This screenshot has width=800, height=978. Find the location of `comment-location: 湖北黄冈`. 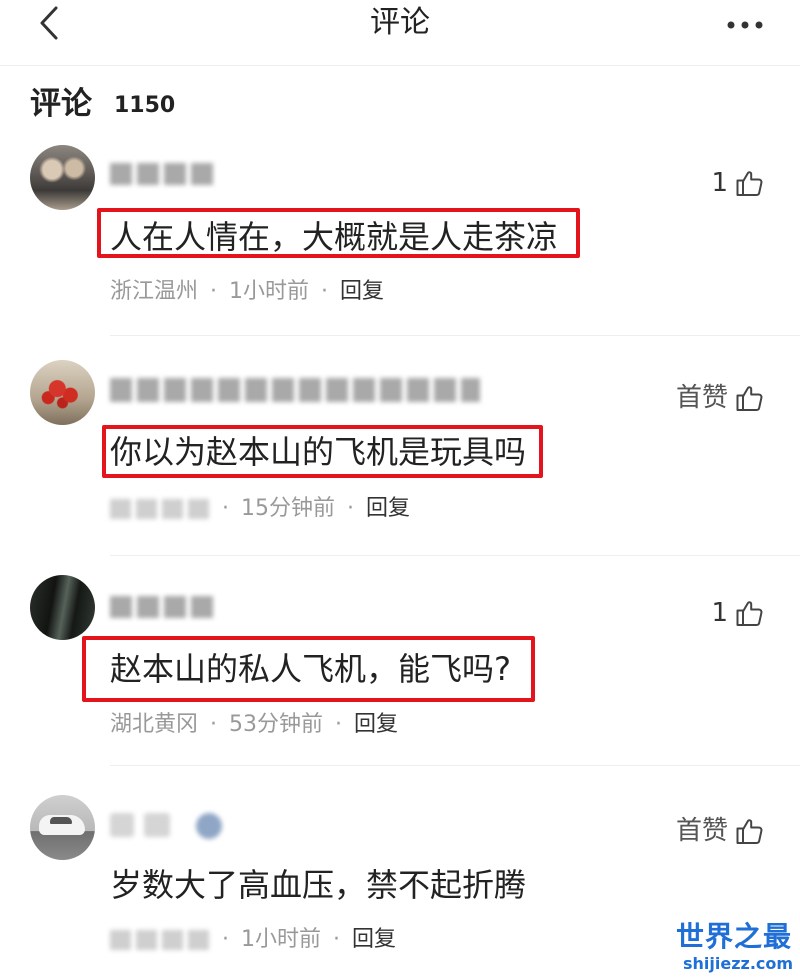

comment-location: 湖北黄冈 is located at coordinates (154, 724).